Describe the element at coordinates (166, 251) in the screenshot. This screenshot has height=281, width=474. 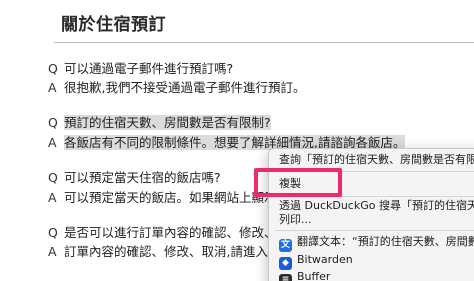
I see `answer-text: 訂單內容的確認、修改、取消,請進入` at that location.